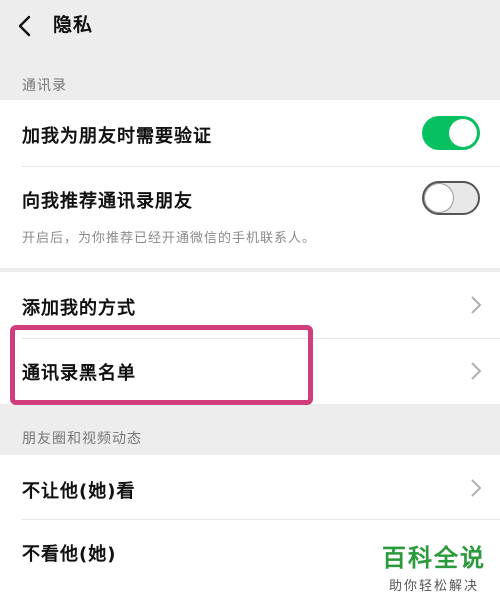 Image resolution: width=500 pixels, height=600 pixels. What do you see at coordinates (79, 308) in the screenshot?
I see `row-label: 添加我的方式` at bounding box center [79, 308].